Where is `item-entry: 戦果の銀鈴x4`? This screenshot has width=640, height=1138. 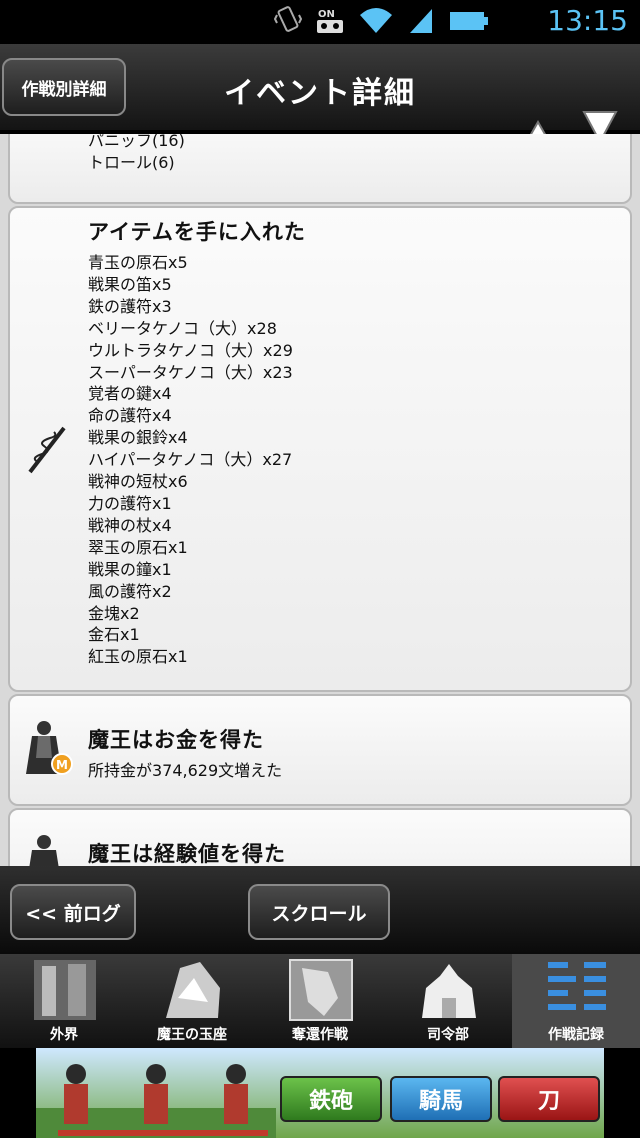
item-entry: 戦果の銀鈴x4 is located at coordinates (138, 438).